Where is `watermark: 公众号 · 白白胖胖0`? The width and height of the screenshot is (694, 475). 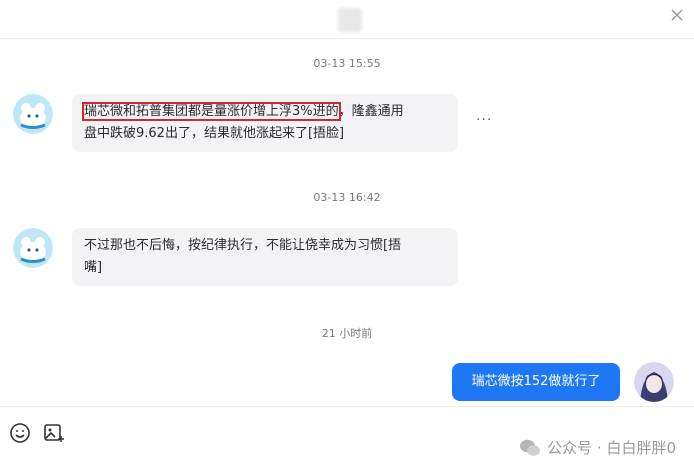 watermark: 公众号 · 白白胖胖0 is located at coordinates (597, 447).